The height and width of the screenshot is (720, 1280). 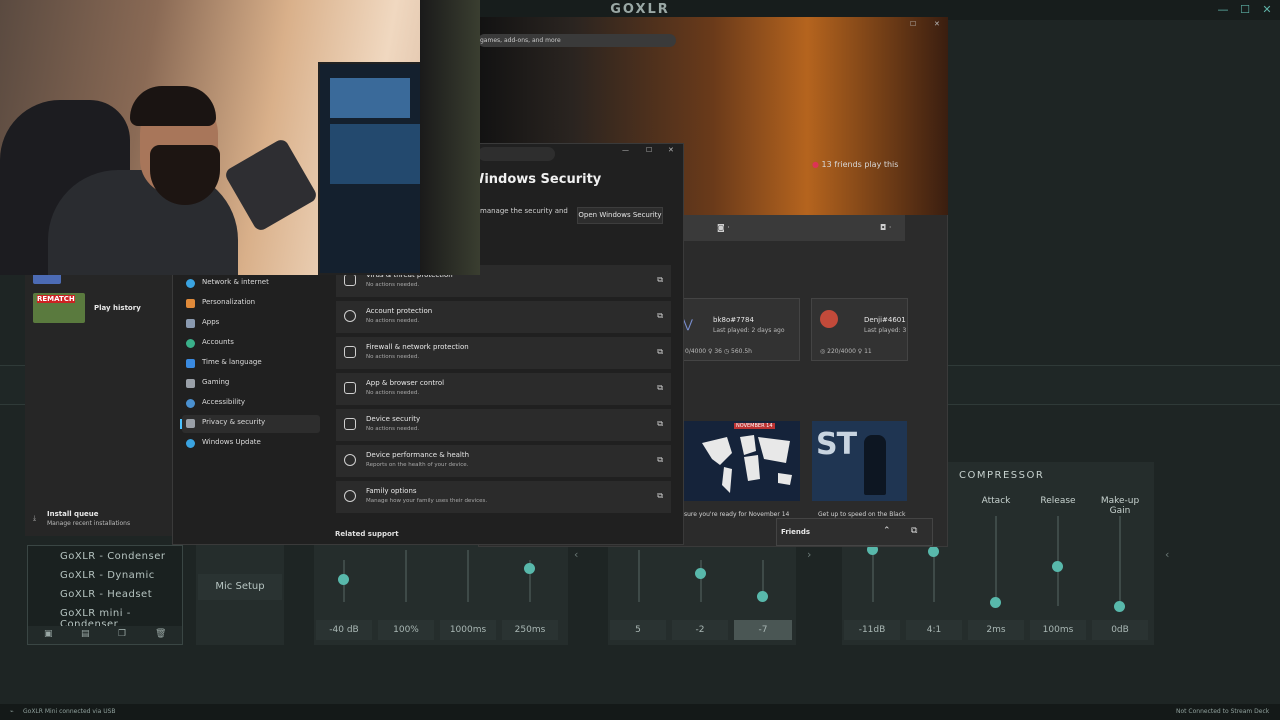 I want to click on accessibility-icon, so click(x=190, y=403).